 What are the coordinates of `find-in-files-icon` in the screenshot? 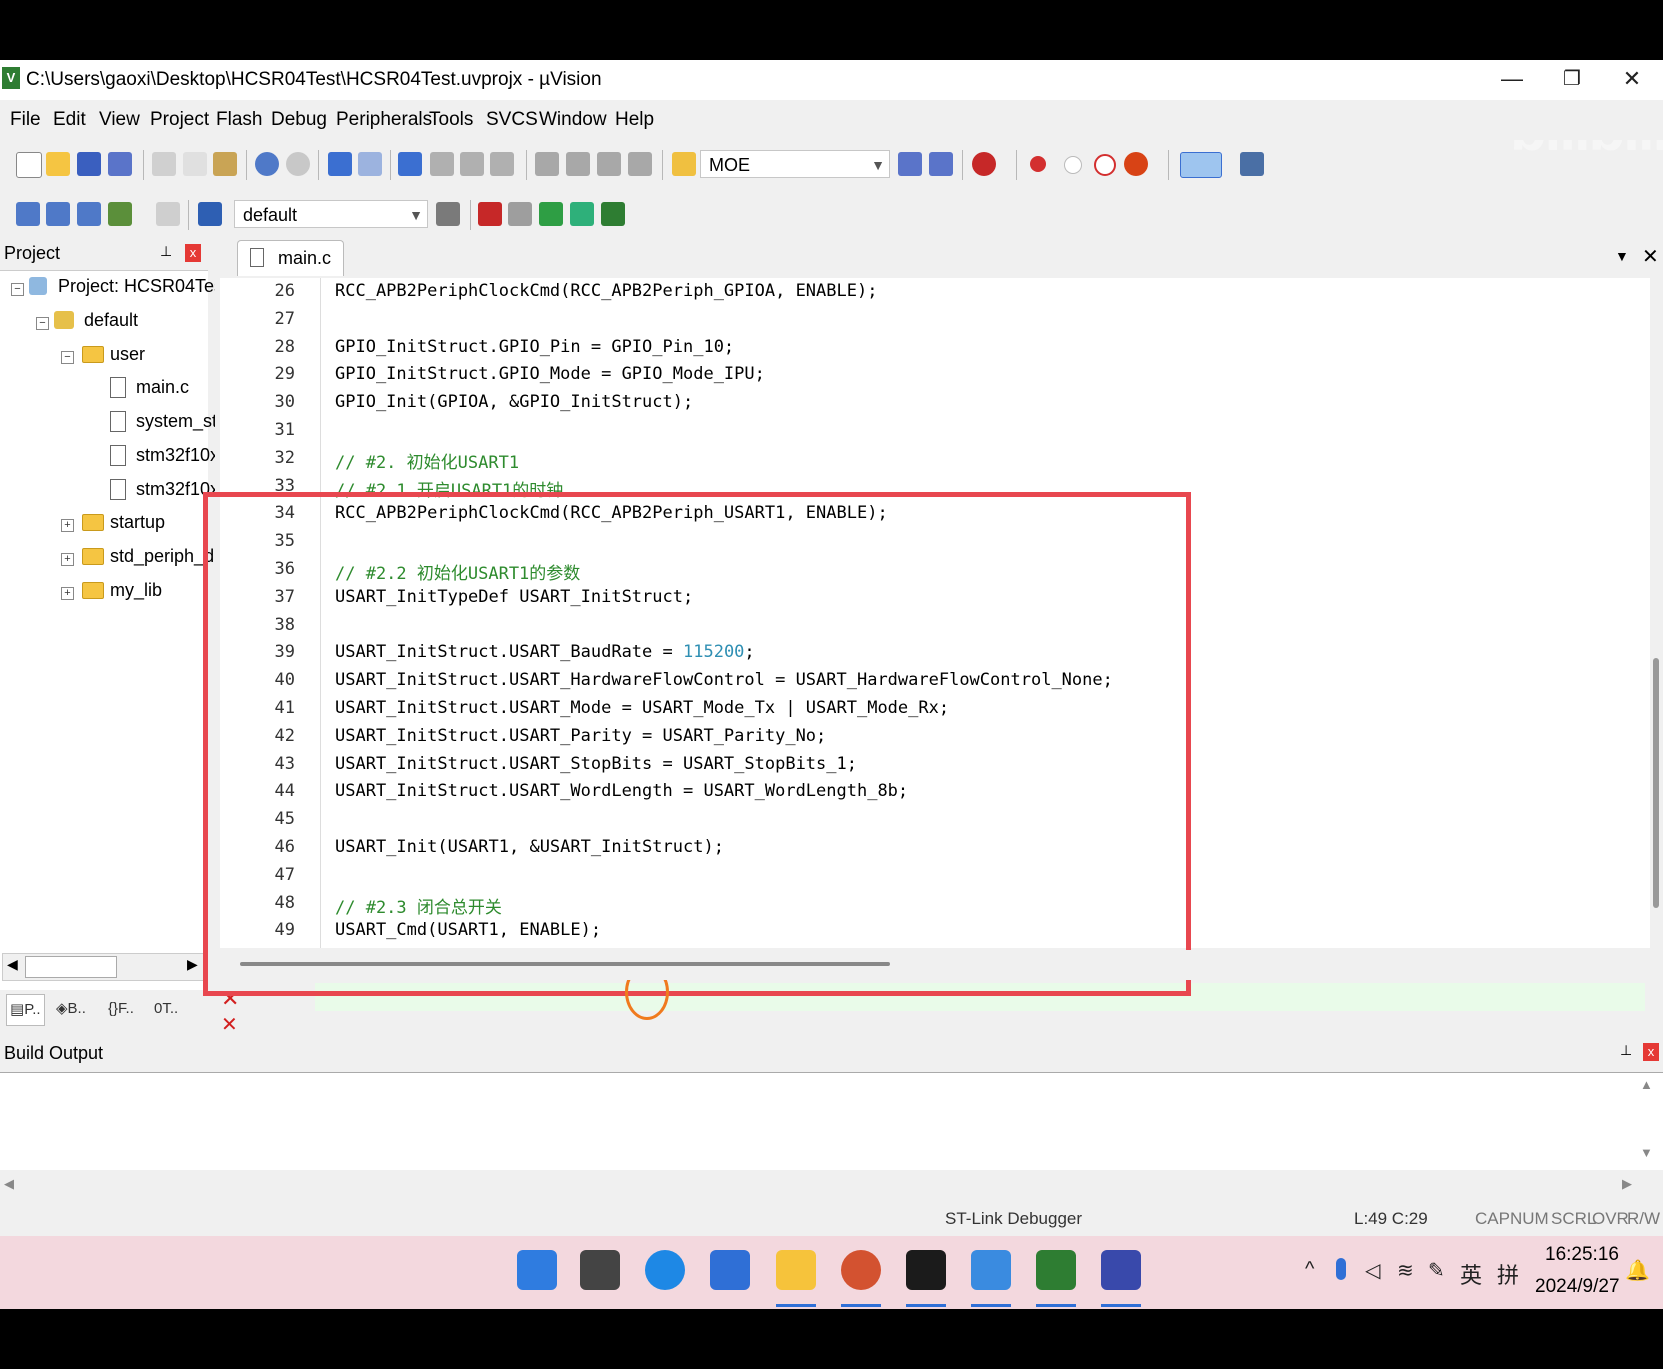 It's located at (684, 164).